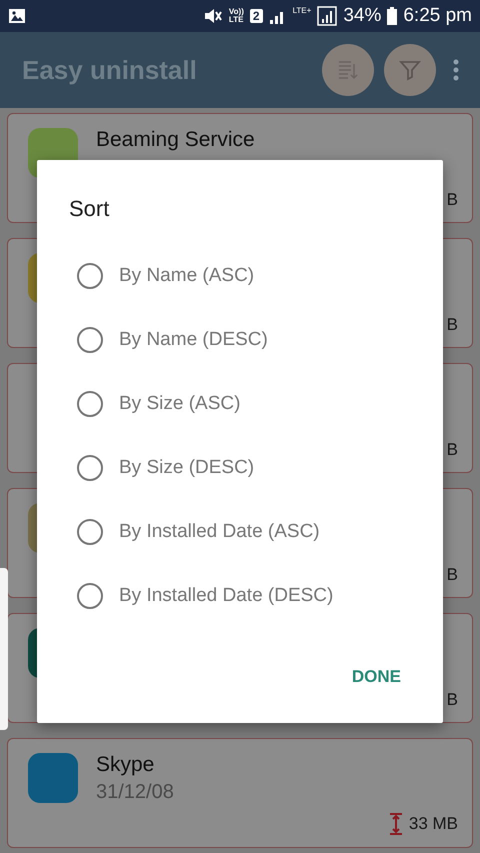 The height and width of the screenshot is (853, 480). I want to click on app-name: Skype, so click(126, 765).